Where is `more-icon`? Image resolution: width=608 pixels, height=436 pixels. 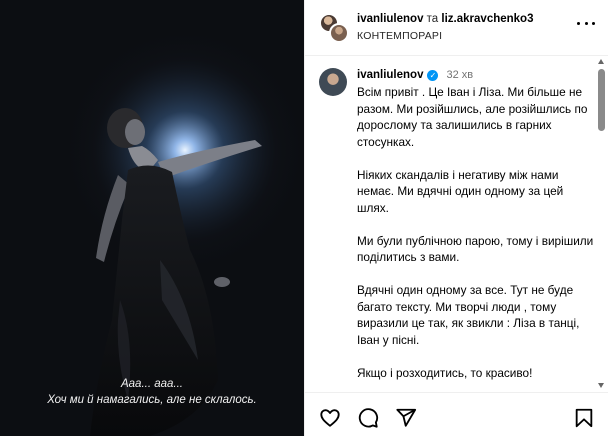 more-icon is located at coordinates (586, 23).